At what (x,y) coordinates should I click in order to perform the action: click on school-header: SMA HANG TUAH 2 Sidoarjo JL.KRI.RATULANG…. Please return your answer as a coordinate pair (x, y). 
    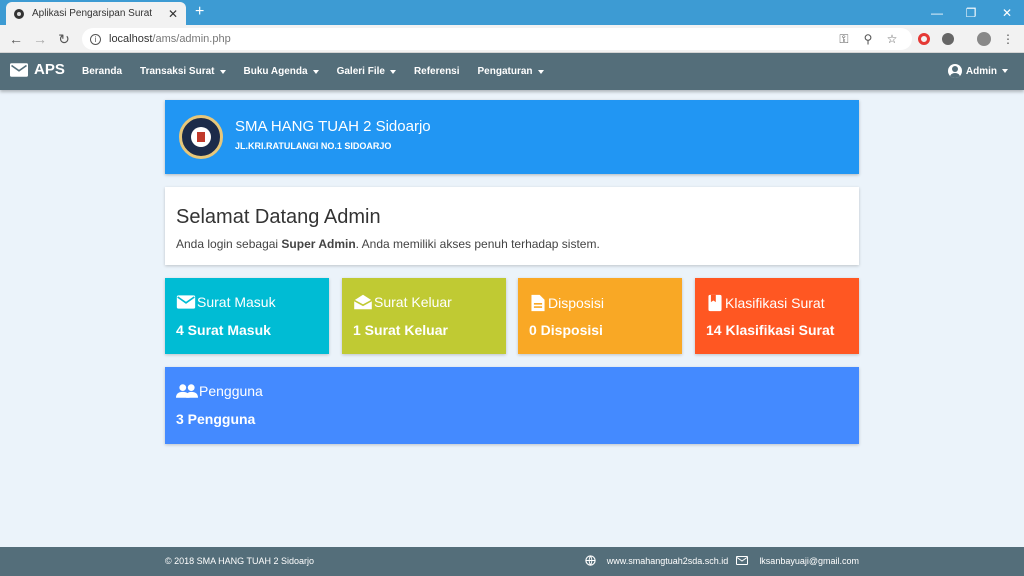
    Looking at the image, I should click on (512, 137).